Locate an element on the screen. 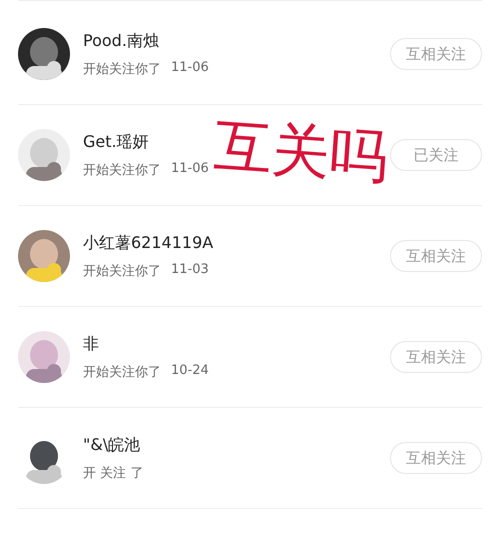 The height and width of the screenshot is (533, 500). activity-text: 开 关注 了 is located at coordinates (113, 473).